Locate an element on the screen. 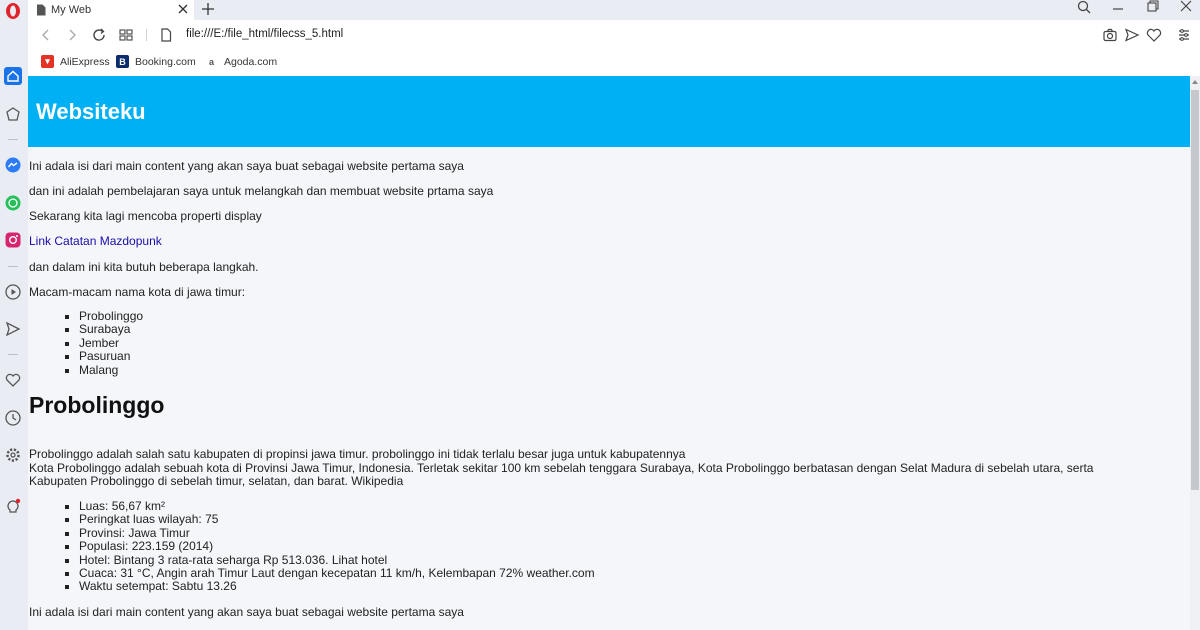  tab-bar: My Web is located at coordinates (614, 10).